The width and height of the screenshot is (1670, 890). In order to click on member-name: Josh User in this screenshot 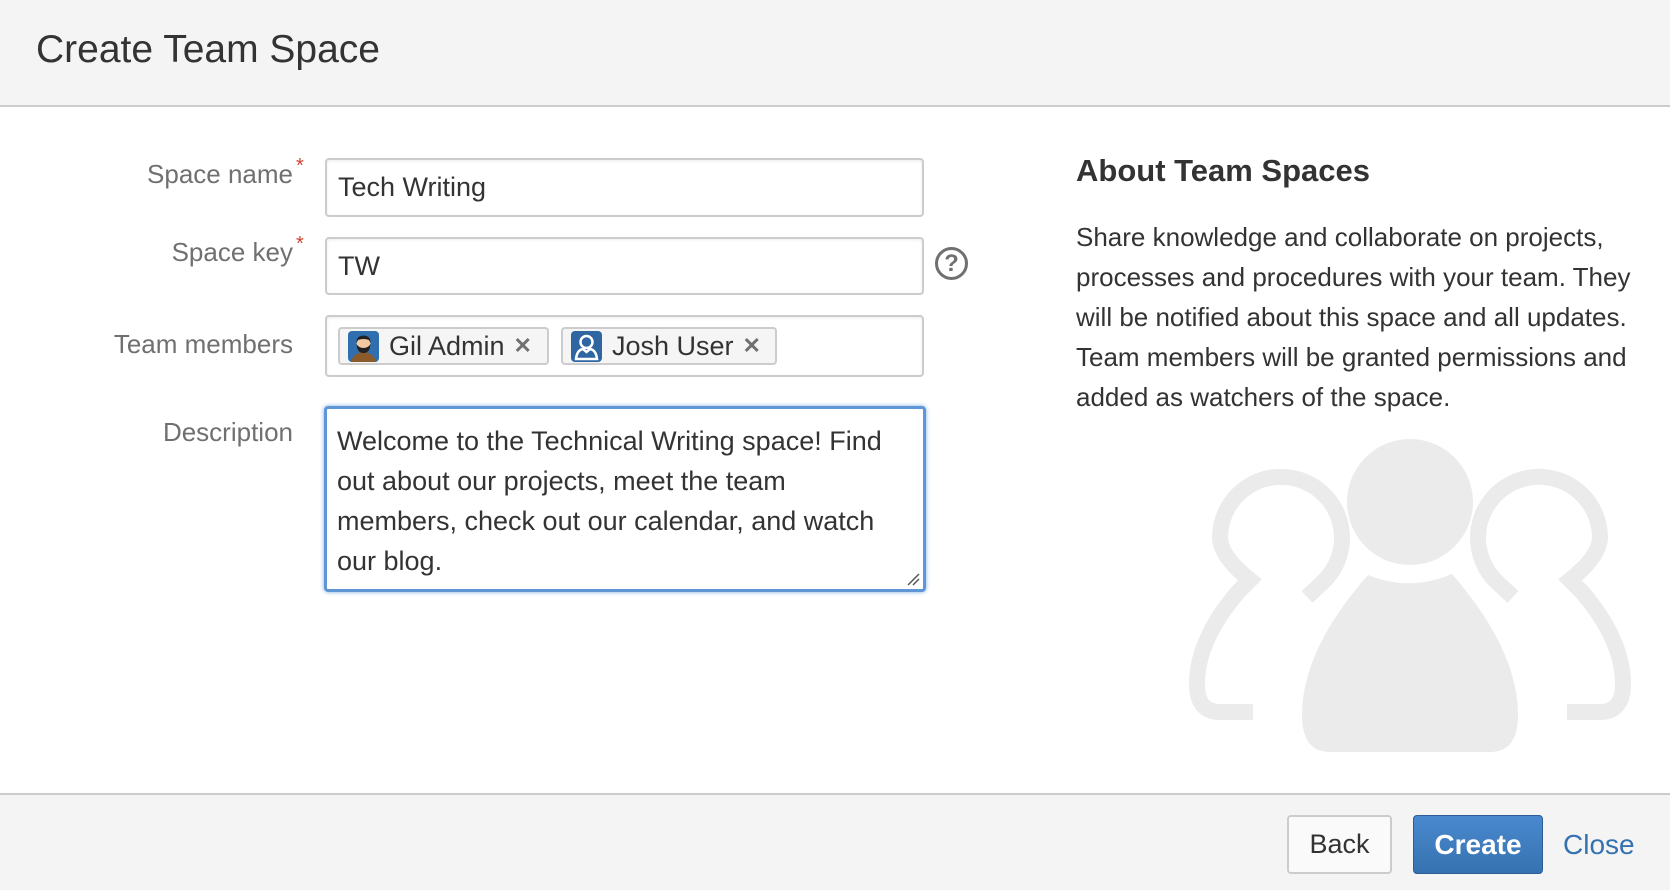, I will do `click(673, 345)`.